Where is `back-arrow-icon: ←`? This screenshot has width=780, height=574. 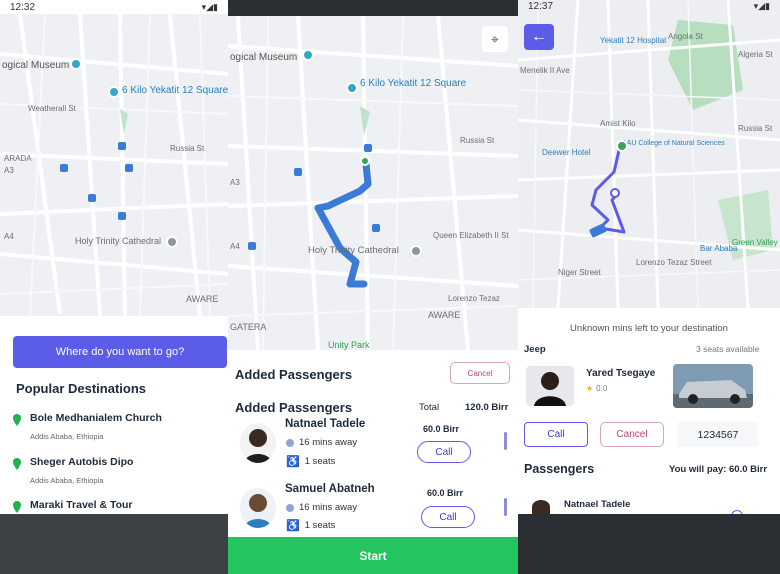
back-arrow-icon: ← is located at coordinates (539, 36).